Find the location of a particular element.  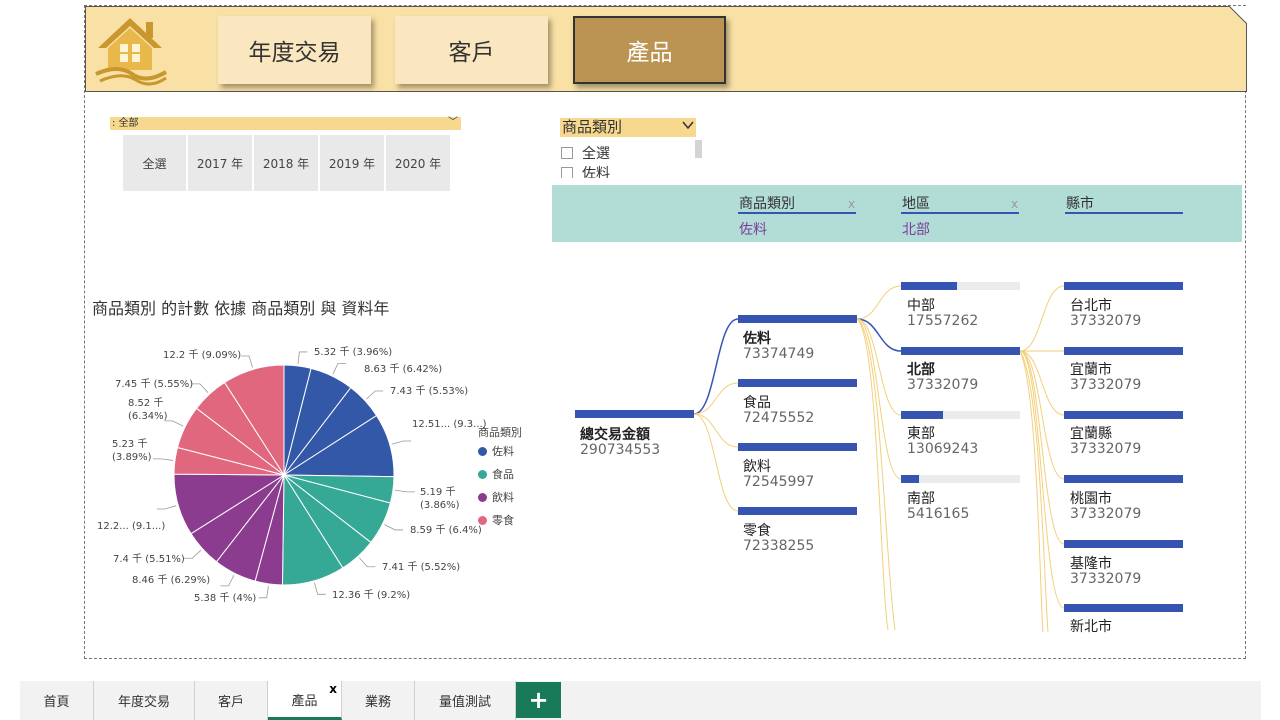

tree-node-value: 72338255 is located at coordinates (779, 546).